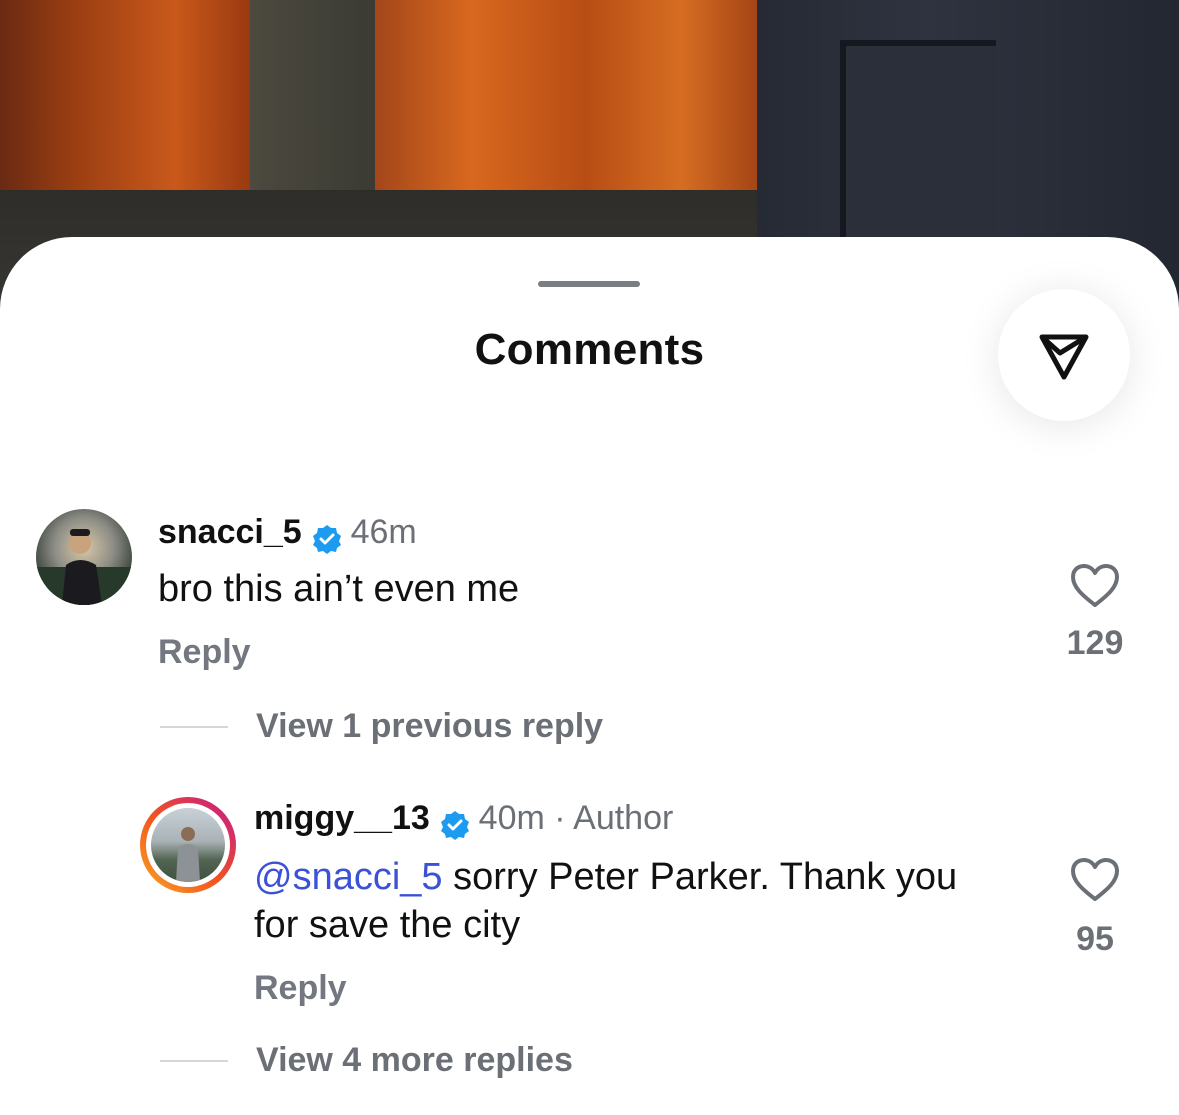 This screenshot has height=1115, width=1179. I want to click on paper-plane-icon, so click(1064, 357).